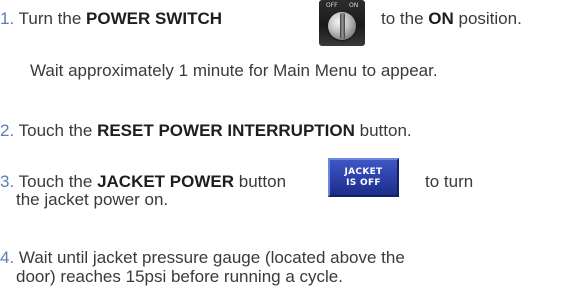 This screenshot has width=573, height=299. What do you see at coordinates (260, 181) in the screenshot?
I see `step-text: button` at bounding box center [260, 181].